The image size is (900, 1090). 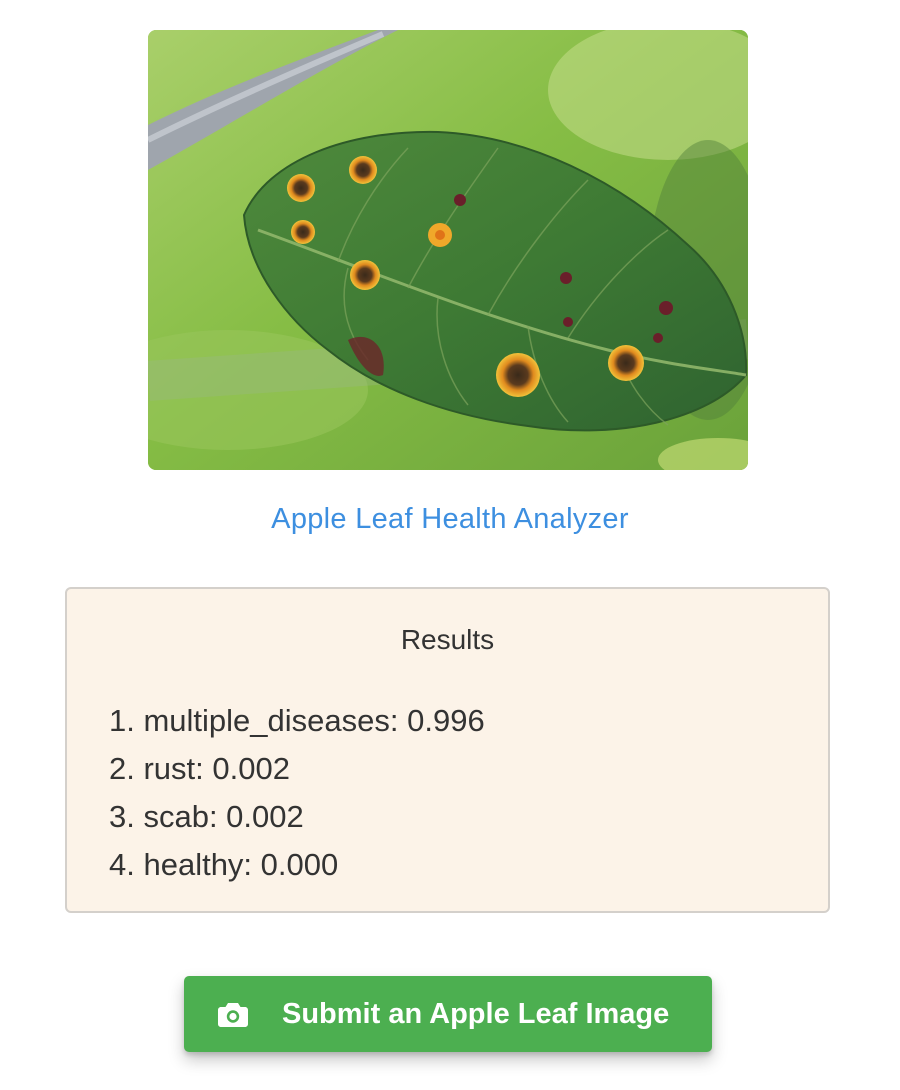 What do you see at coordinates (206, 816) in the screenshot?
I see `result-item: 3. scab: 0.002` at bounding box center [206, 816].